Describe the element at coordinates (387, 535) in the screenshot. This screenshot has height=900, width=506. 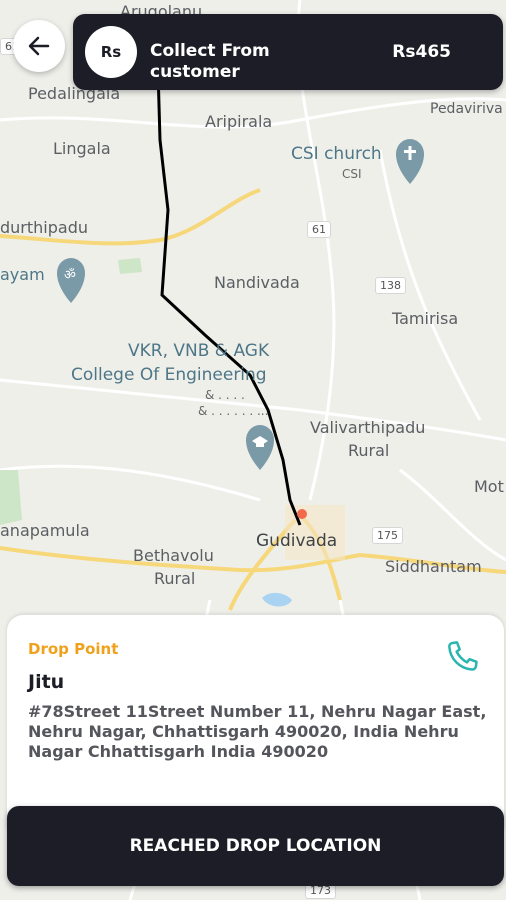
I see `road-shield-175: 175` at that location.